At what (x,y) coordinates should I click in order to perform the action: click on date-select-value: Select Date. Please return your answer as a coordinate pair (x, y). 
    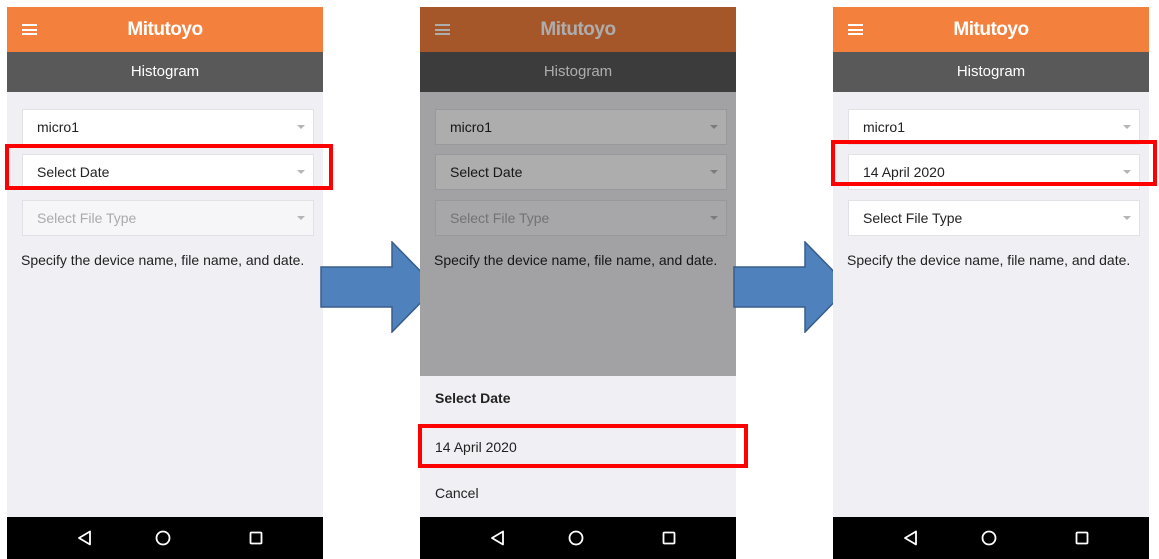
    Looking at the image, I should click on (73, 172).